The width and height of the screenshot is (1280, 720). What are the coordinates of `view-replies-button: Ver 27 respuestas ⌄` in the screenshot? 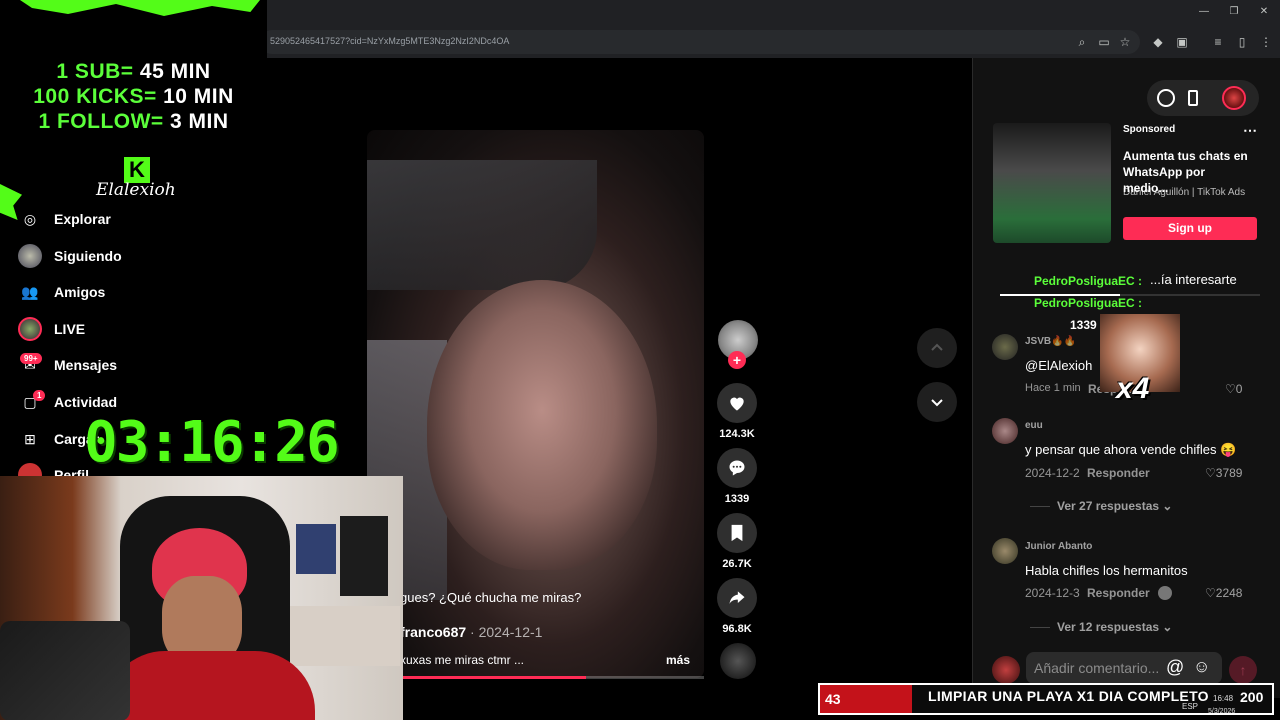 It's located at (1114, 506).